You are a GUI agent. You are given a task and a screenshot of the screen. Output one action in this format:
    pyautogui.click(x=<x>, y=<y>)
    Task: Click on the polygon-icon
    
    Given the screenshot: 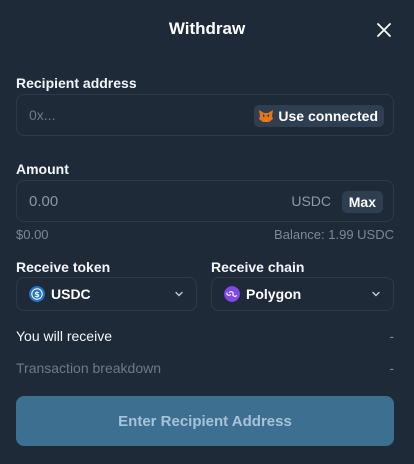 What is the action you would take?
    pyautogui.click(x=232, y=294)
    